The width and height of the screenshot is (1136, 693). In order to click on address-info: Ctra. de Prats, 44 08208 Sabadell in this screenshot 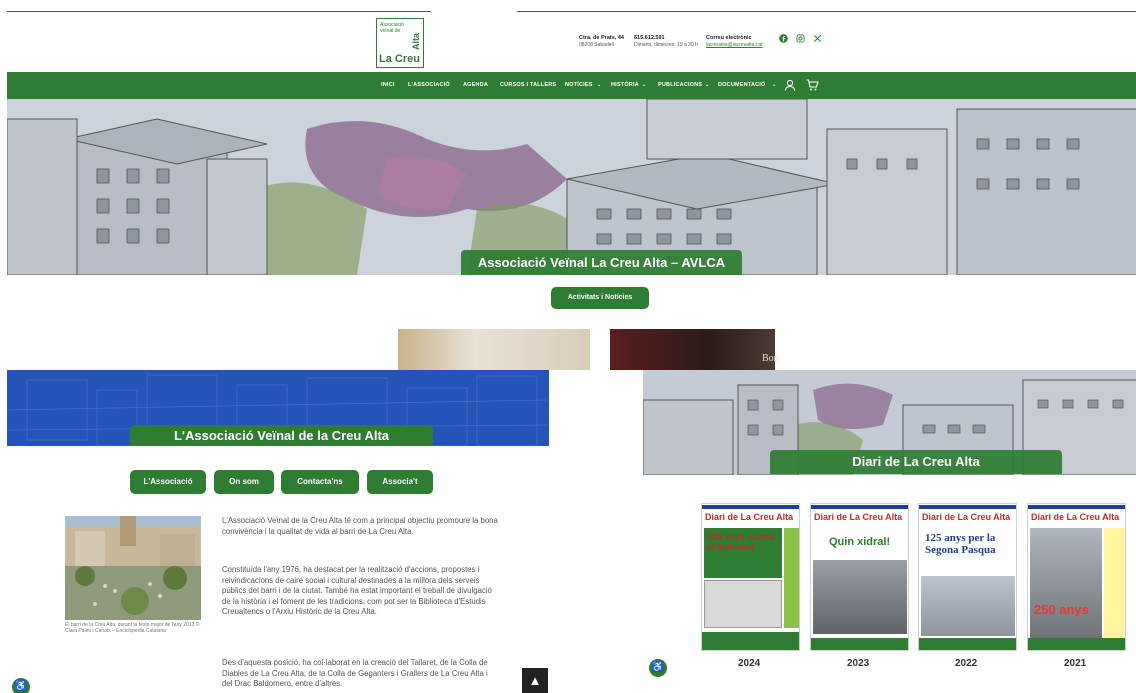, I will do `click(601, 41)`.